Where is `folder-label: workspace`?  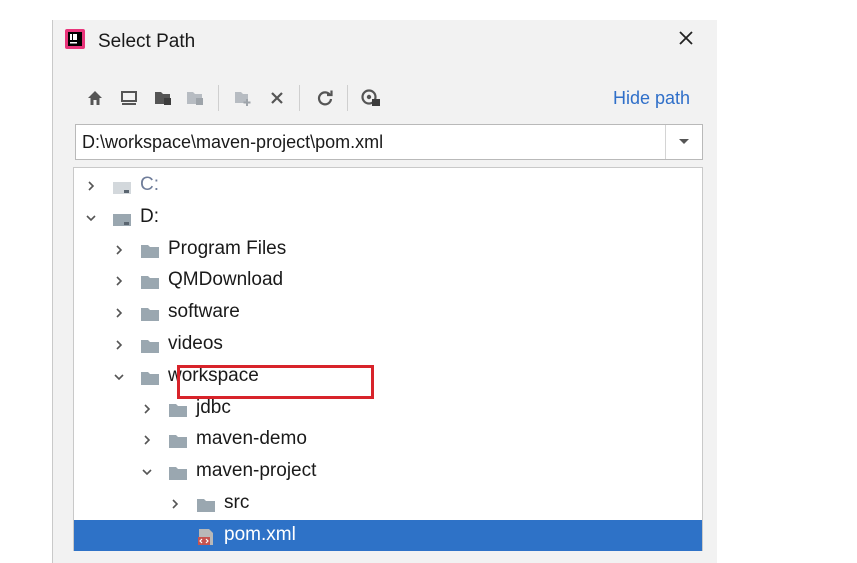
folder-label: workspace is located at coordinates (213, 375).